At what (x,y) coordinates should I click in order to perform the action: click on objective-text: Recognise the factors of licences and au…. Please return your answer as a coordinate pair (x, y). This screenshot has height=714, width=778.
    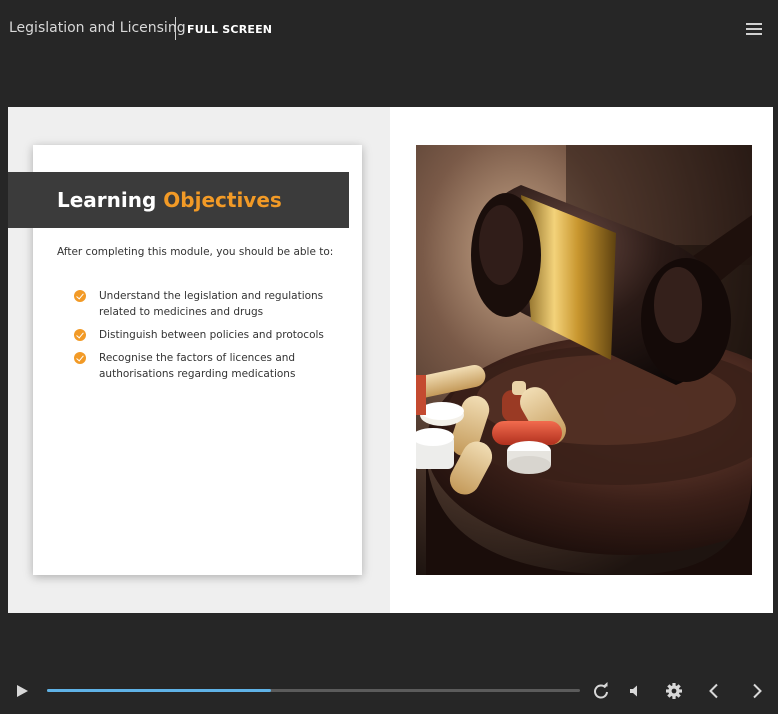
    Looking at the image, I should click on (197, 366).